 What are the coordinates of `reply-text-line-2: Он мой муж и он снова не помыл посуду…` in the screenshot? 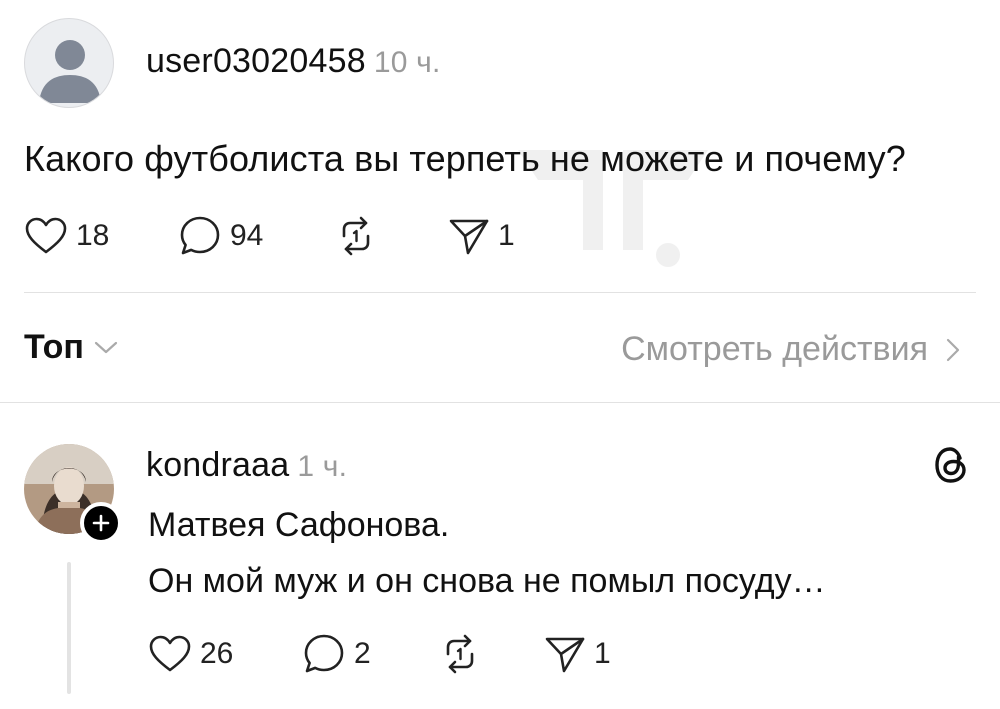 It's located at (487, 581).